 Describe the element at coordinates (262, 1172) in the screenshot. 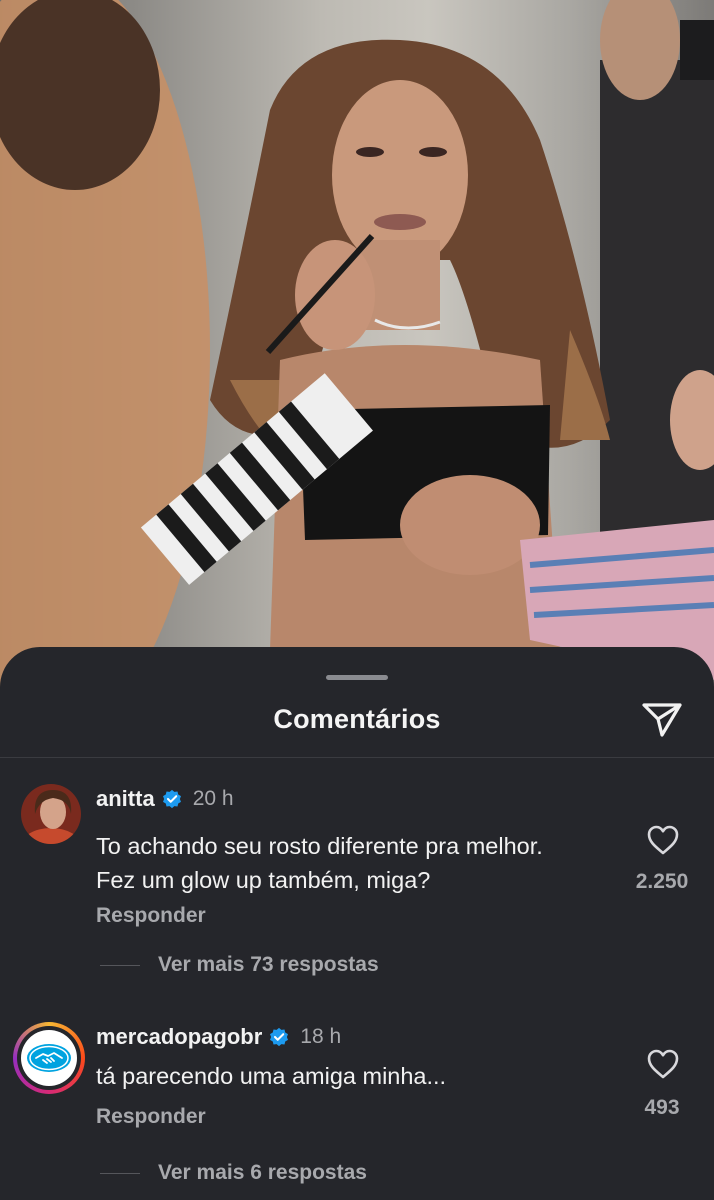

I see `view-replies-label: Ver mais 6 respostas` at that location.